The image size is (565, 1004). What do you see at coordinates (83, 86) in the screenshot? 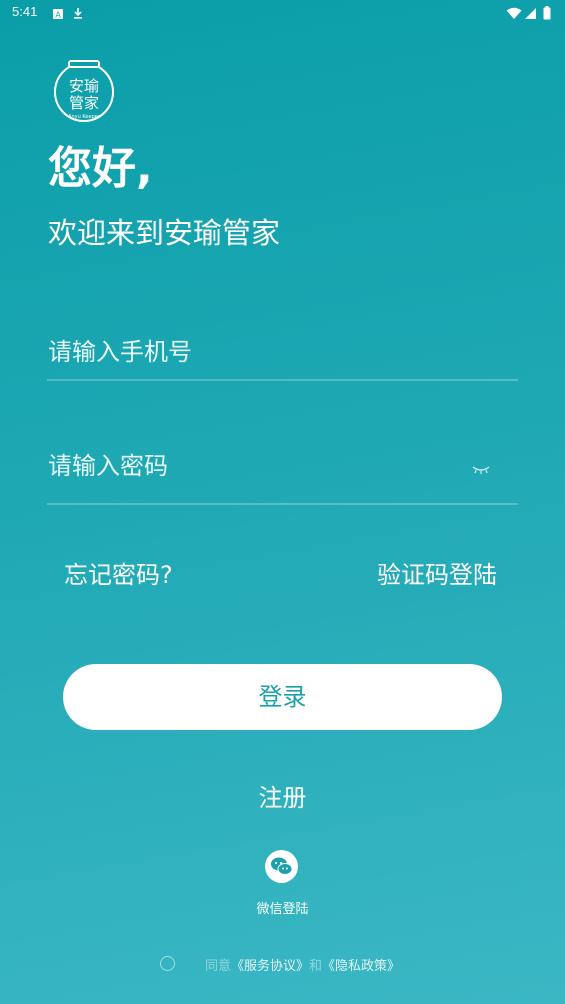
I see `logo-line1: 安瑜` at bounding box center [83, 86].